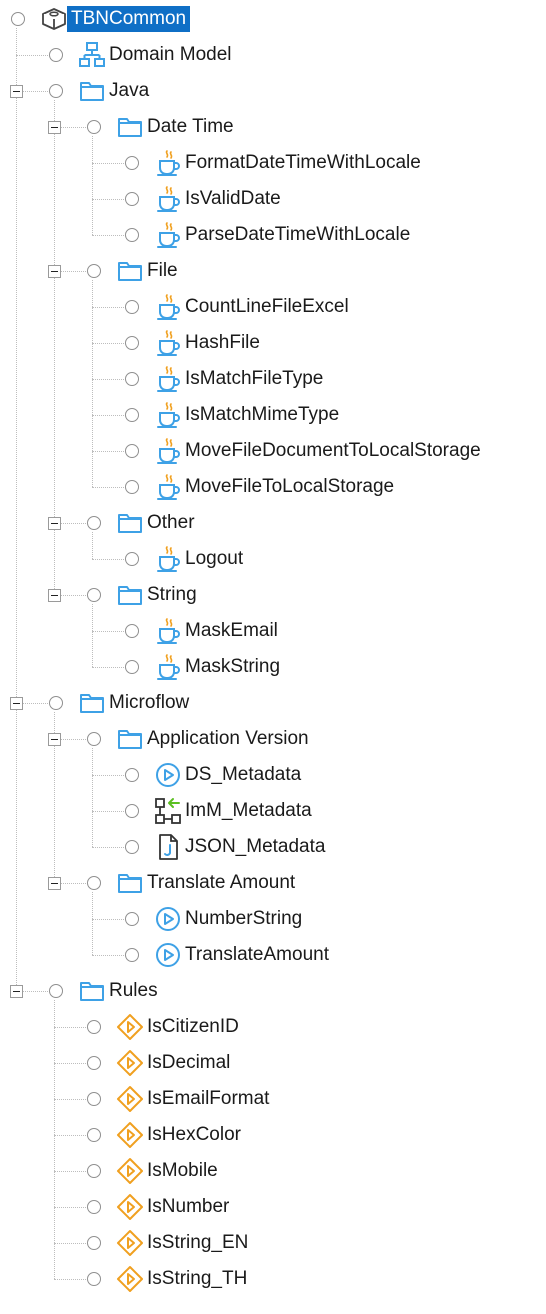 The height and width of the screenshot is (1314, 546). What do you see at coordinates (171, 523) in the screenshot?
I see `tree-node-label: Other` at bounding box center [171, 523].